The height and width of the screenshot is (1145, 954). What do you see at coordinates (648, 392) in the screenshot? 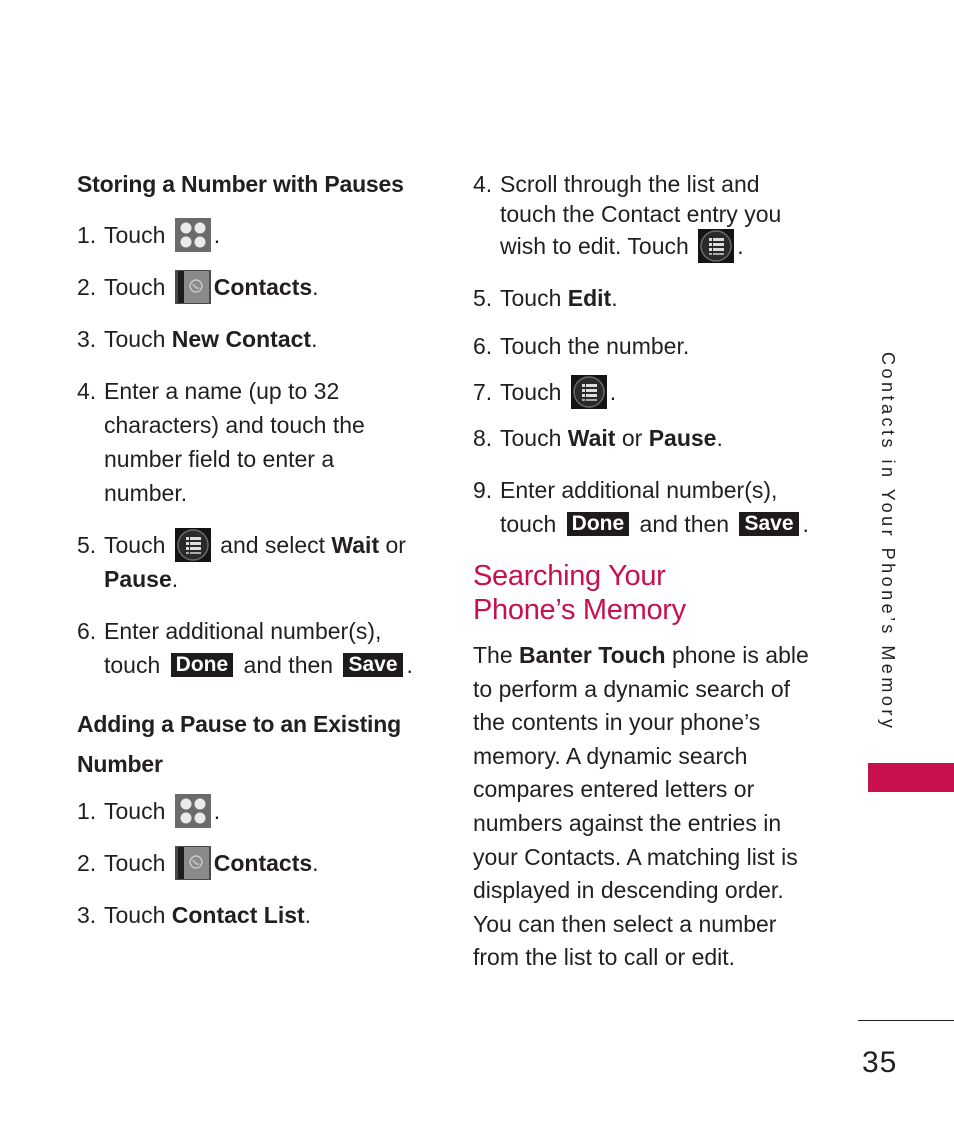
I see `step-item: 7. Touch .` at bounding box center [648, 392].